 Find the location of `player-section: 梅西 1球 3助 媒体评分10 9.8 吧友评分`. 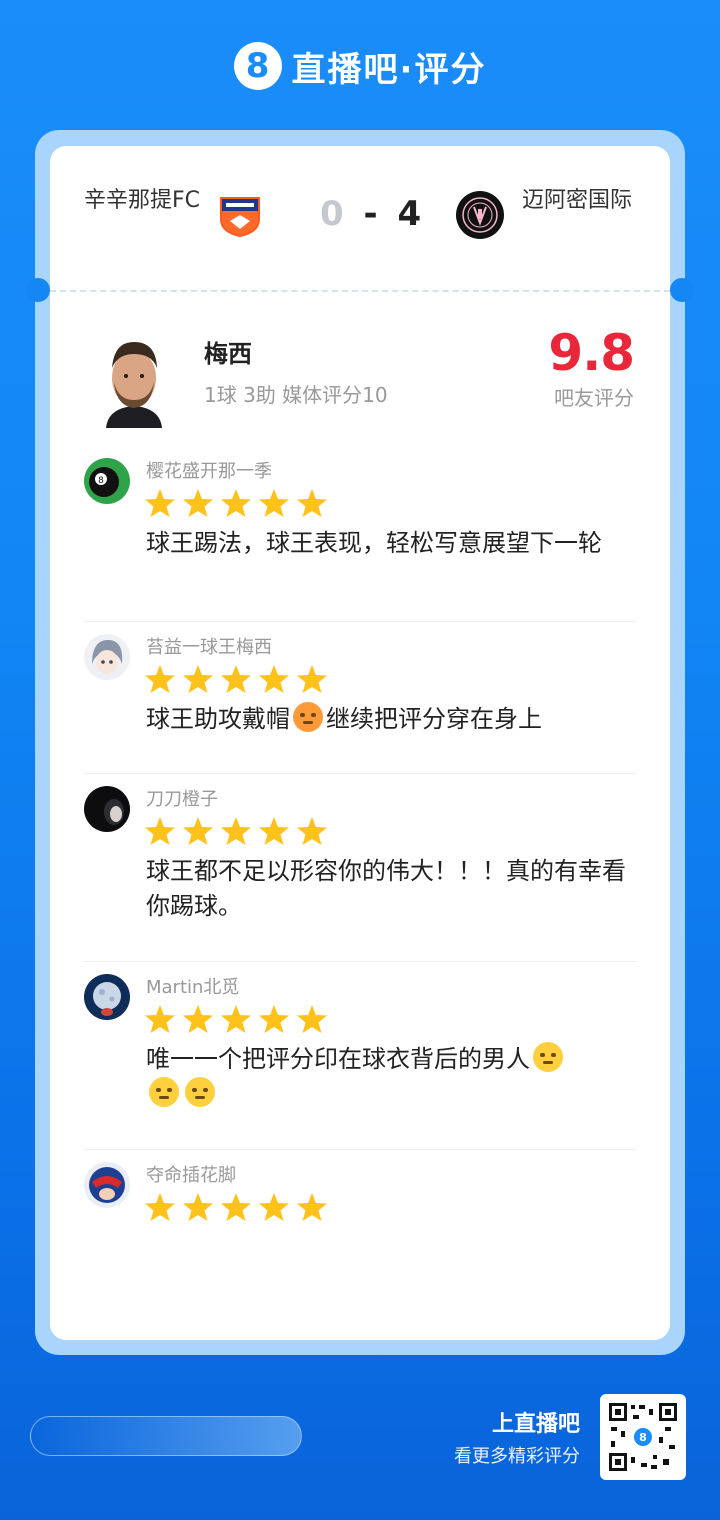

player-section: 梅西 1球 3助 媒体评分10 9.8 吧友评分 is located at coordinates (360, 376).